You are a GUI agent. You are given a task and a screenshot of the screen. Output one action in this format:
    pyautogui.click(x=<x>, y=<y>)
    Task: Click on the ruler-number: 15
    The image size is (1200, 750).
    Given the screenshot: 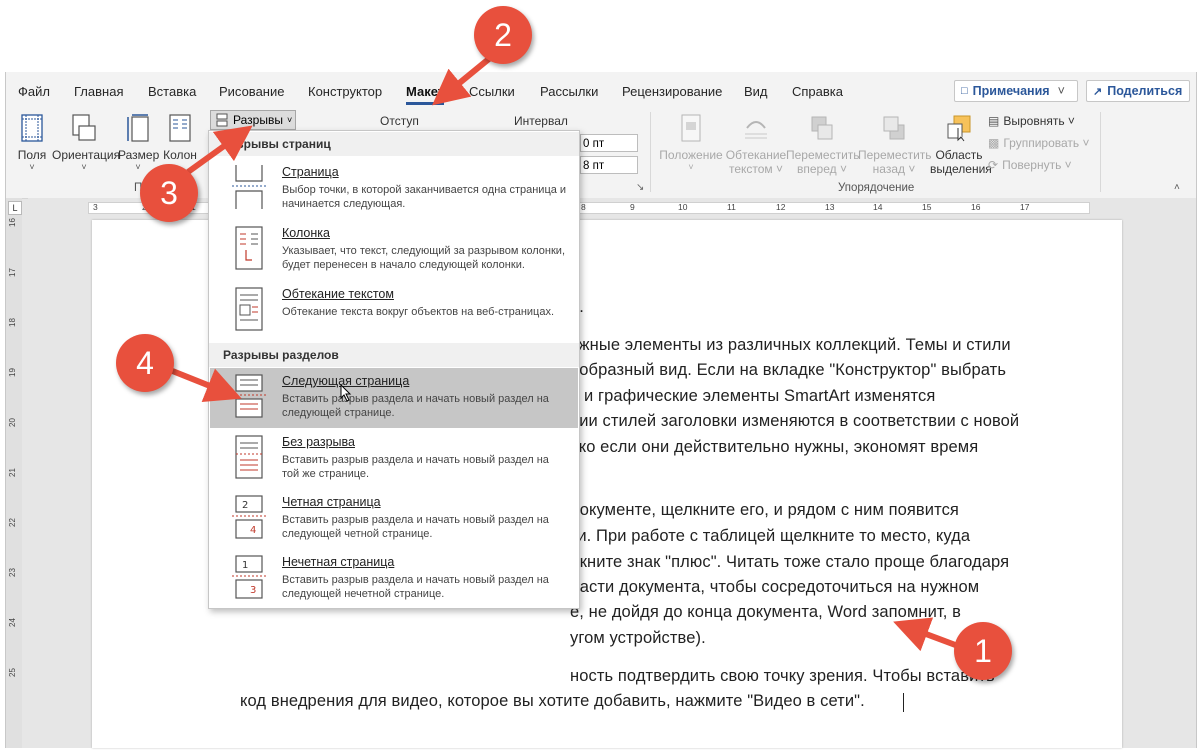 What is the action you would take?
    pyautogui.click(x=927, y=207)
    